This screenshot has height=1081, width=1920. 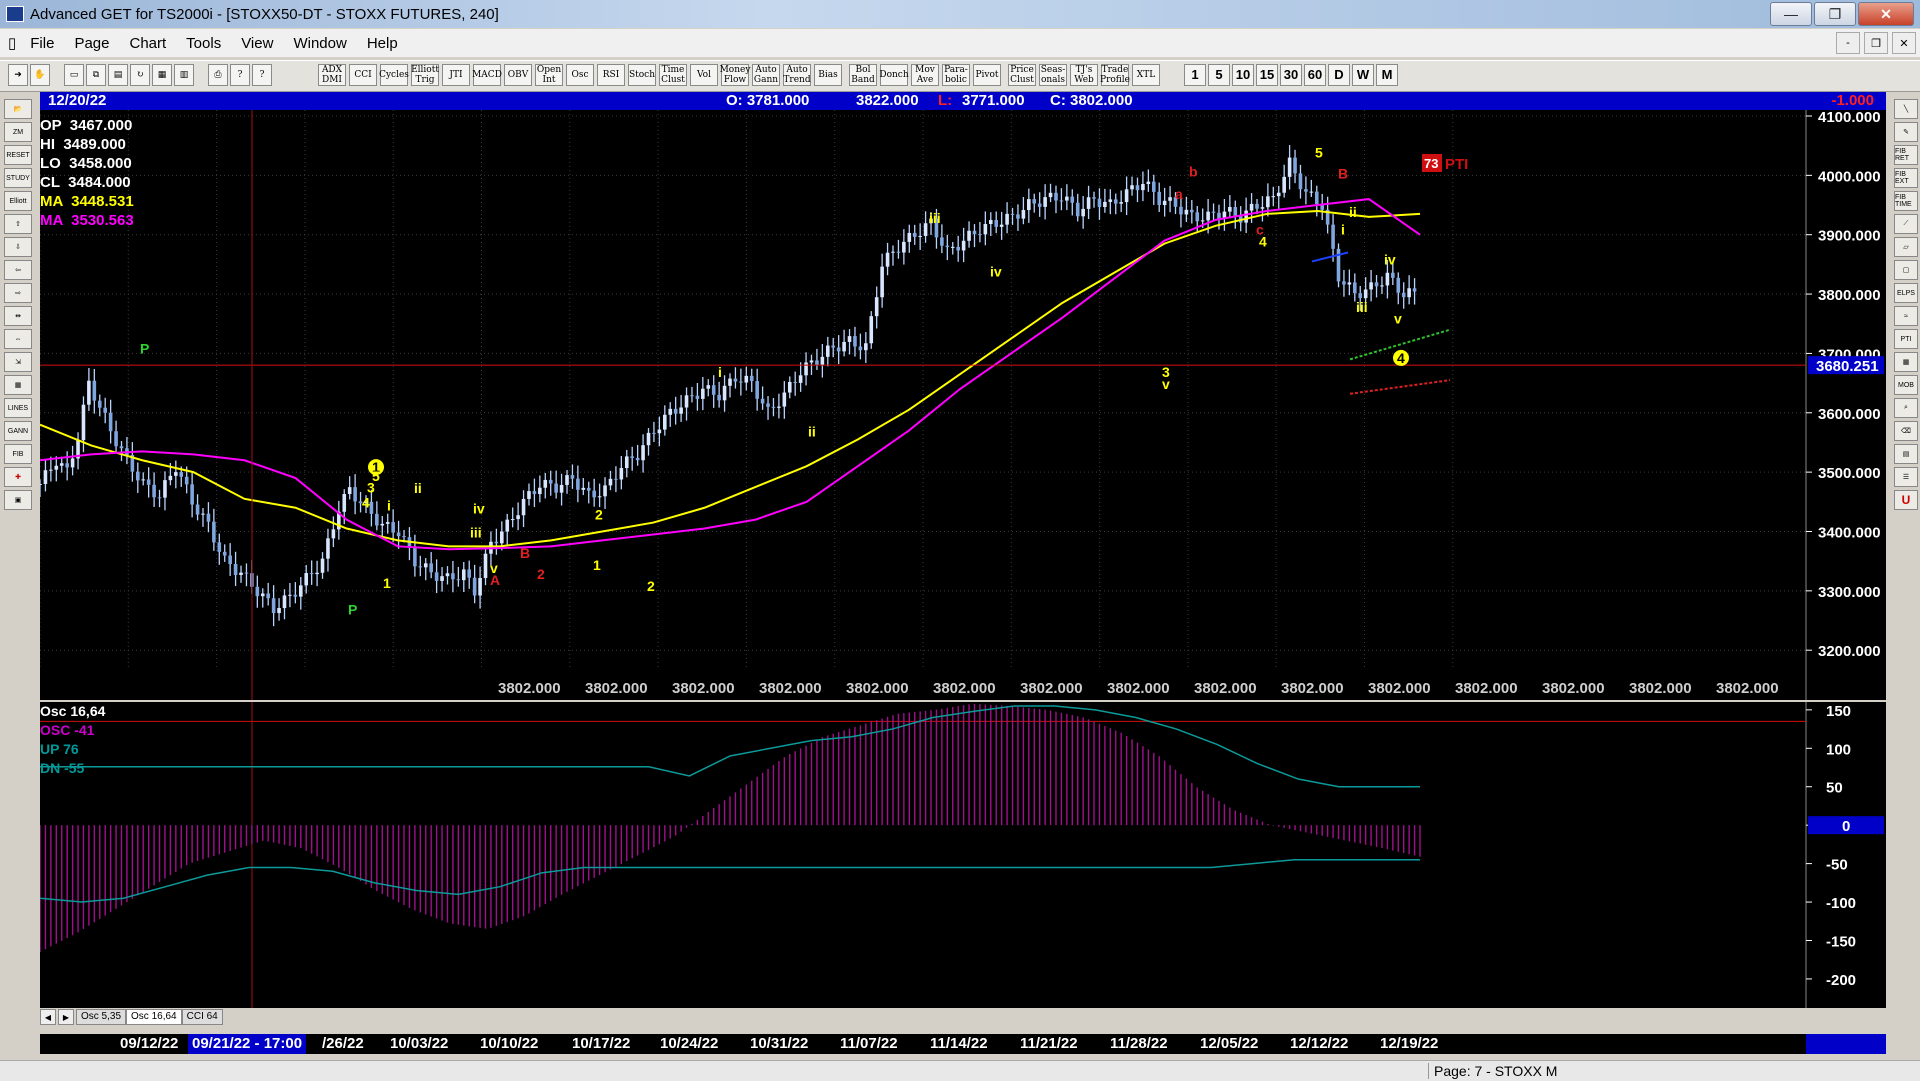 What do you see at coordinates (766, 75) in the screenshot?
I see `study-button: Auto Gann` at bounding box center [766, 75].